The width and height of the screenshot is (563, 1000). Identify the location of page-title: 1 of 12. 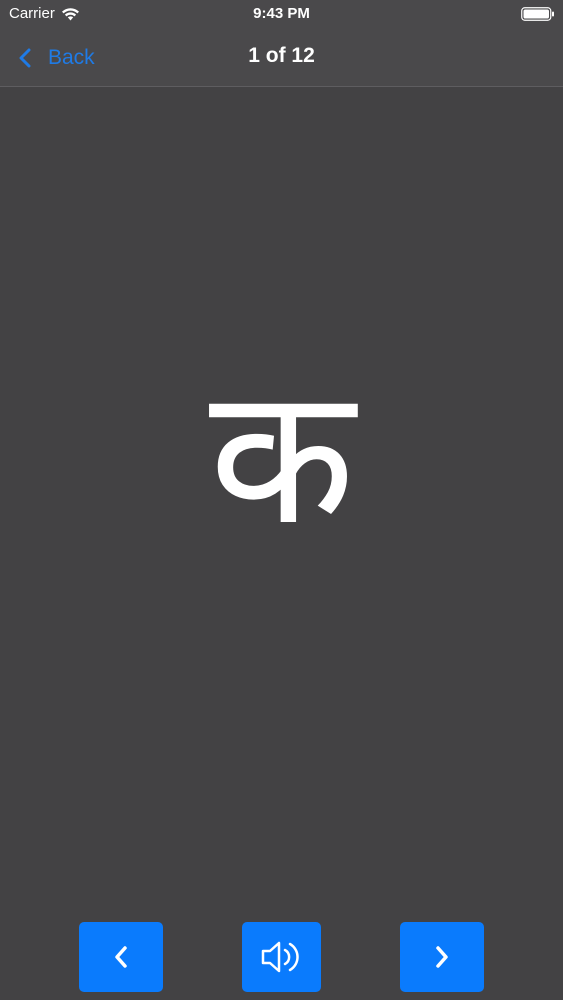
(281, 55).